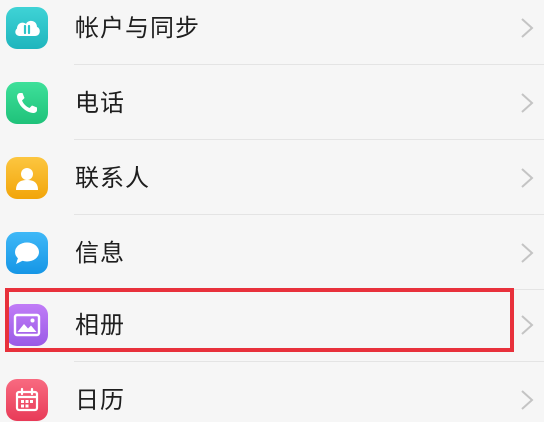  Describe the element at coordinates (100, 102) in the screenshot. I see `settings-item-label: 电话` at that location.